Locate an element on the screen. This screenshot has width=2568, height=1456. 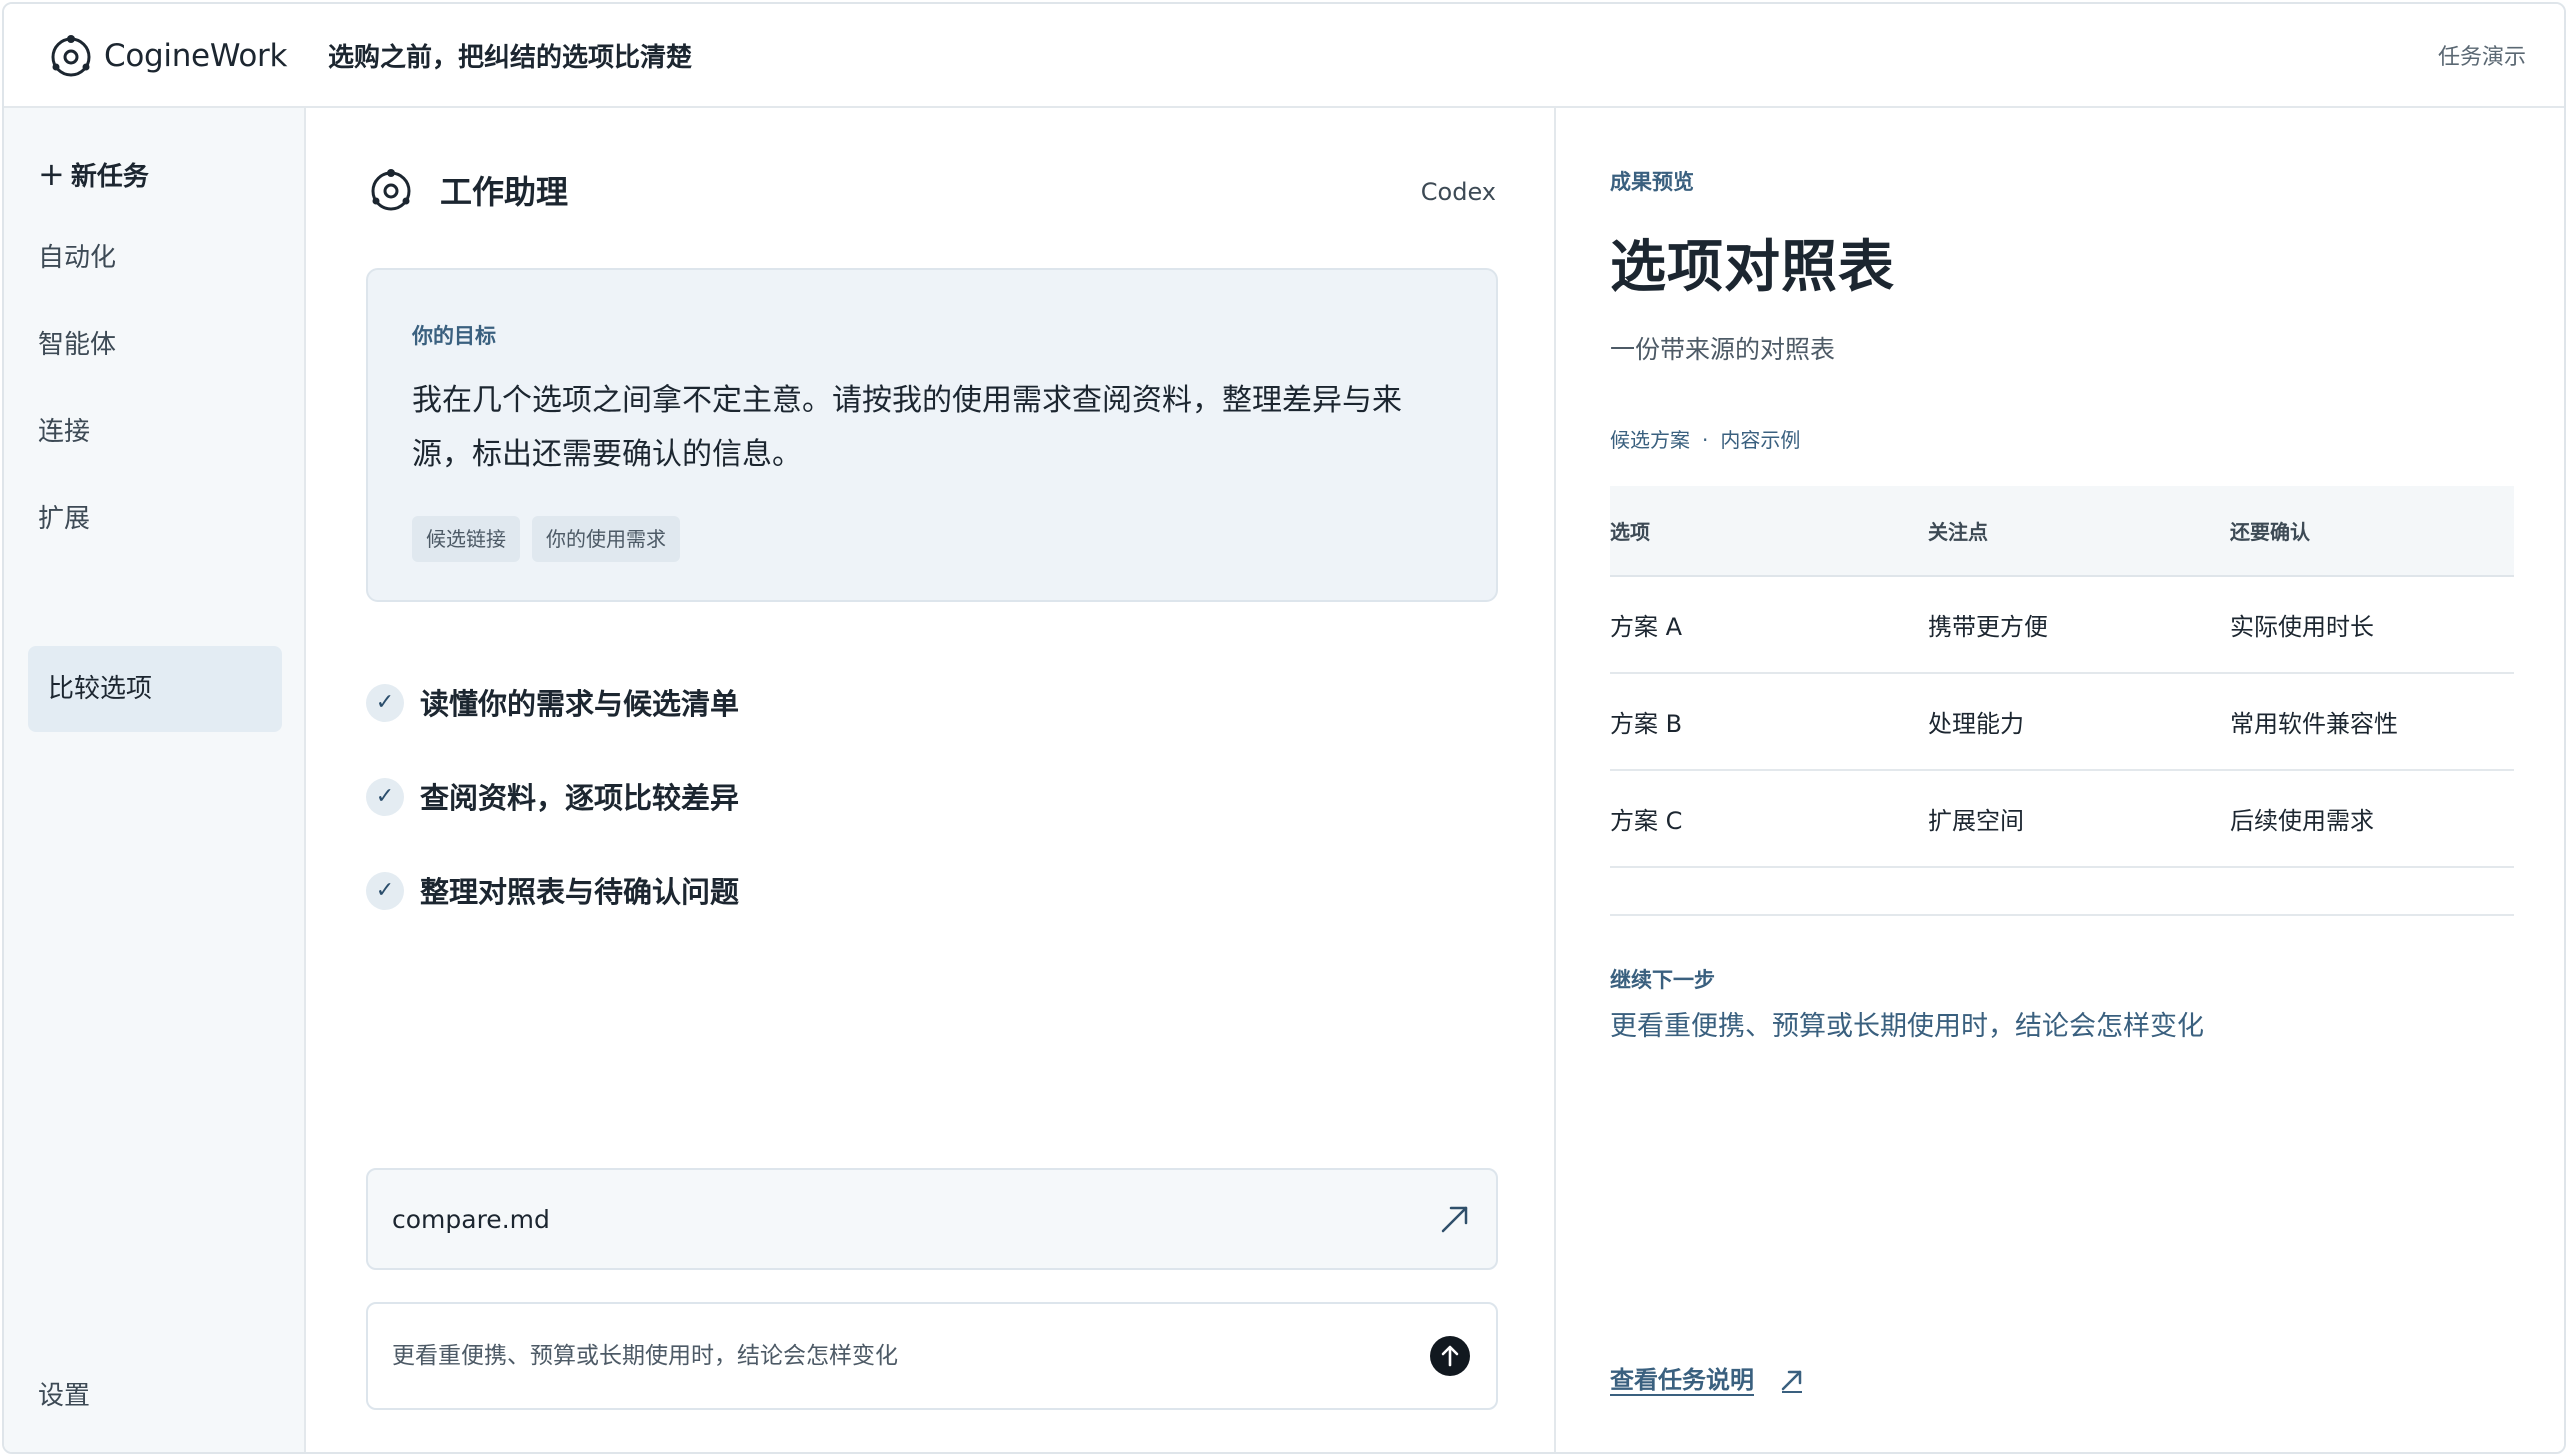
table-row: 方案 A 携带更方便 实际使用时长 is located at coordinates (2062, 625).